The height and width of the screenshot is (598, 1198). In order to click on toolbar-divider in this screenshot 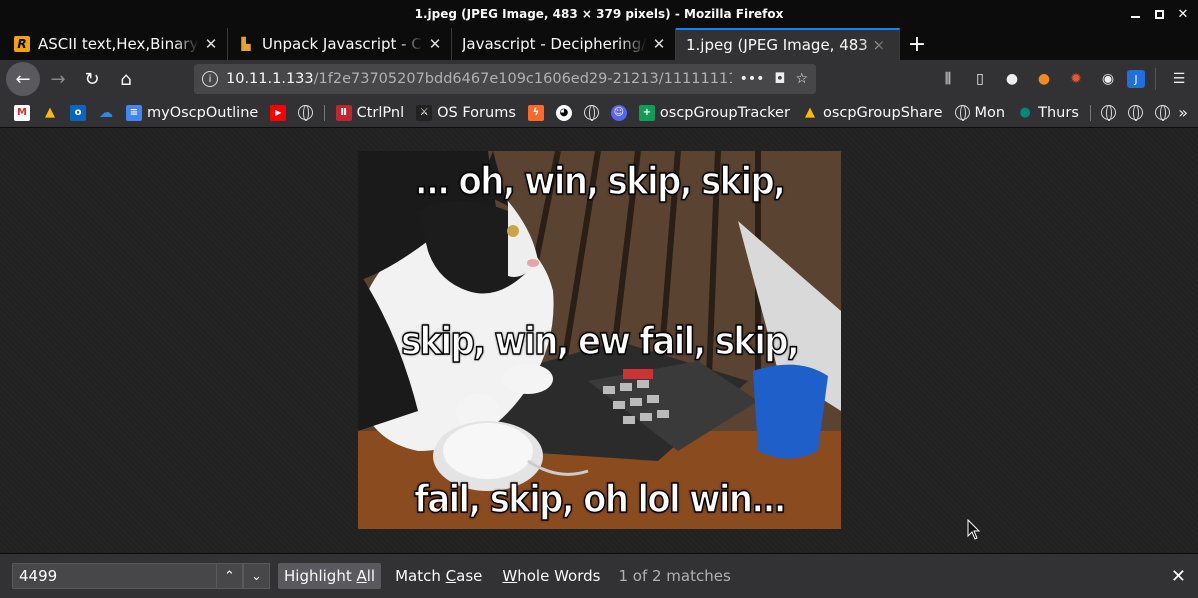, I will do `click(1155, 79)`.